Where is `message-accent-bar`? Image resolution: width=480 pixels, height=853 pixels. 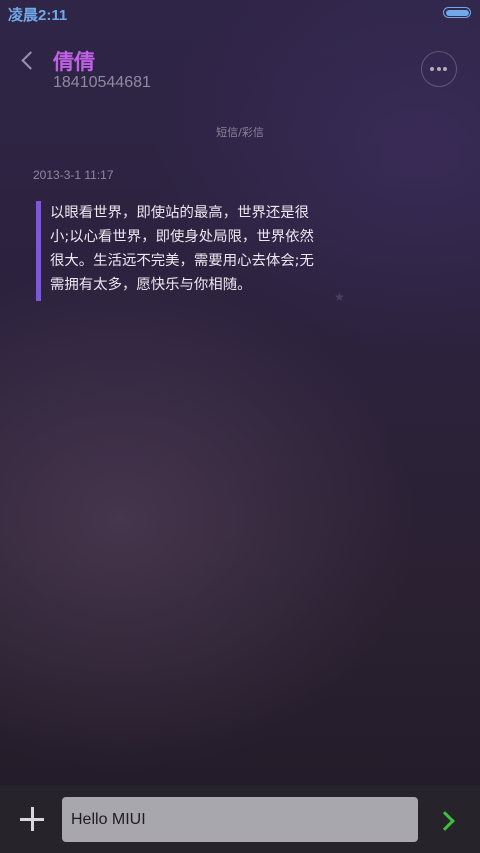
message-accent-bar is located at coordinates (38, 251).